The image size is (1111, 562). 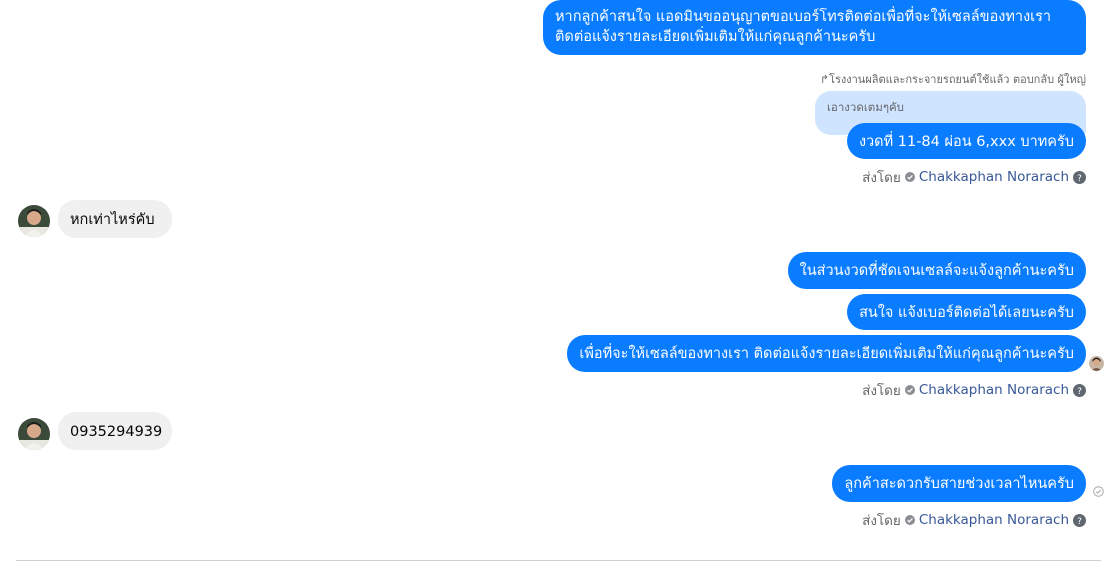 I want to click on message-text: 0935294939, so click(x=116, y=432).